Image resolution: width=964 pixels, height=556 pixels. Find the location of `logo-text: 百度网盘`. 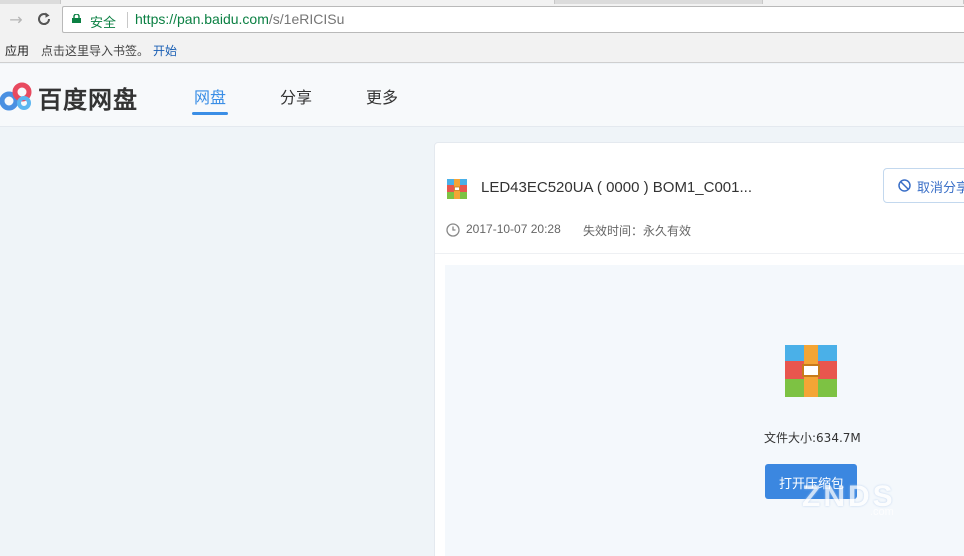

logo-text: 百度网盘 is located at coordinates (88, 97).